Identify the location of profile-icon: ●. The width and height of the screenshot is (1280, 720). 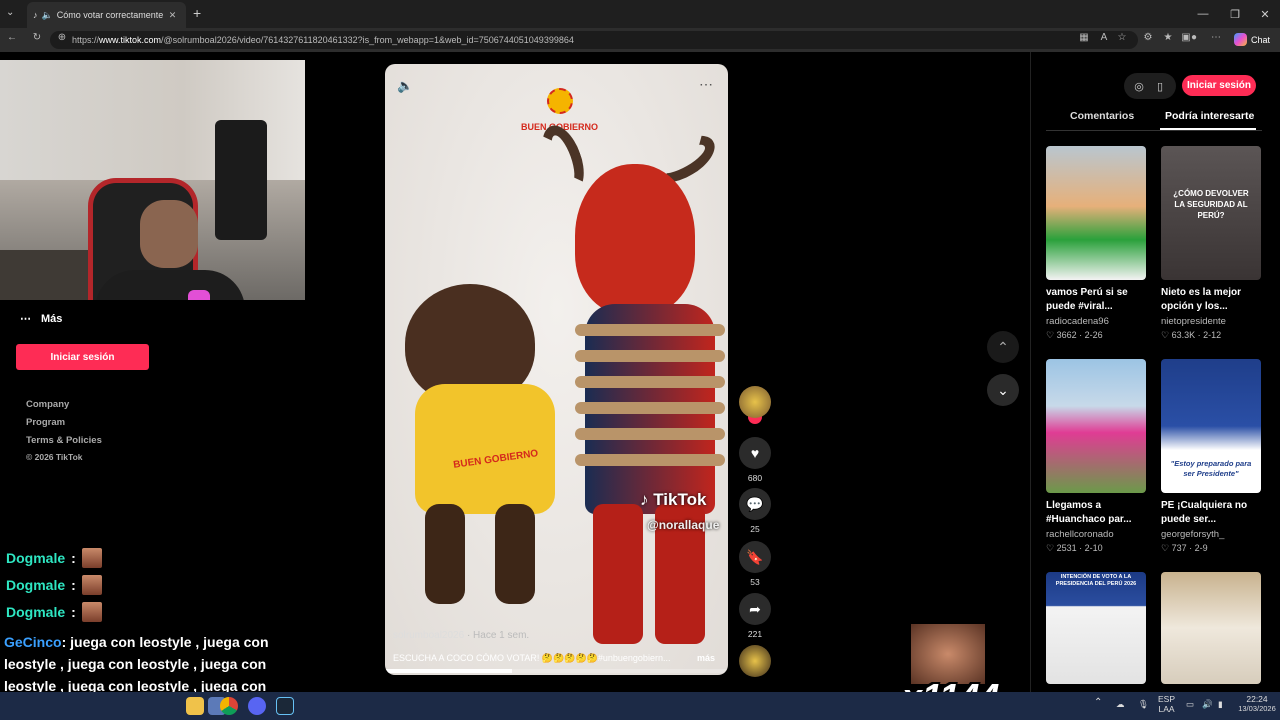
(1194, 37).